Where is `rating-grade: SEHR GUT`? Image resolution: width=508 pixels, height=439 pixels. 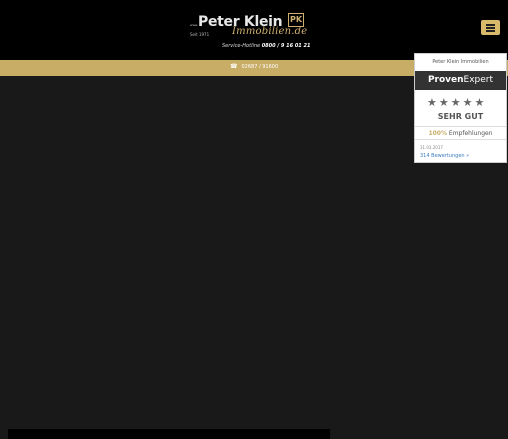
rating-grade: SEHR GUT is located at coordinates (460, 116).